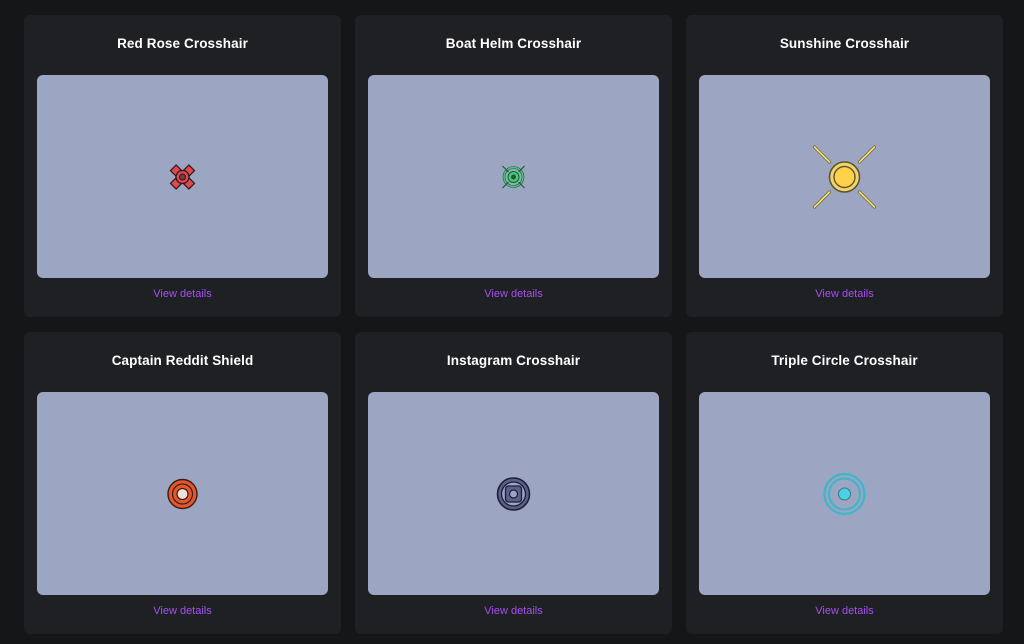 The image size is (1024, 644). What do you see at coordinates (182, 360) in the screenshot?
I see `card-title: Captain Reddit Shield` at bounding box center [182, 360].